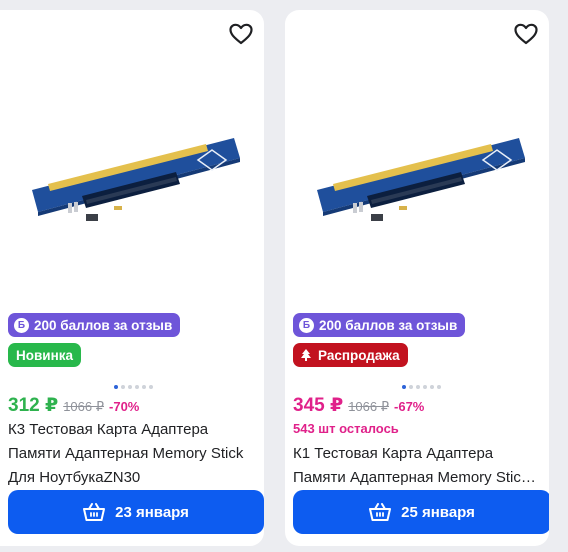  I want to click on delivery-cart-button: 25 января, so click(421, 512).